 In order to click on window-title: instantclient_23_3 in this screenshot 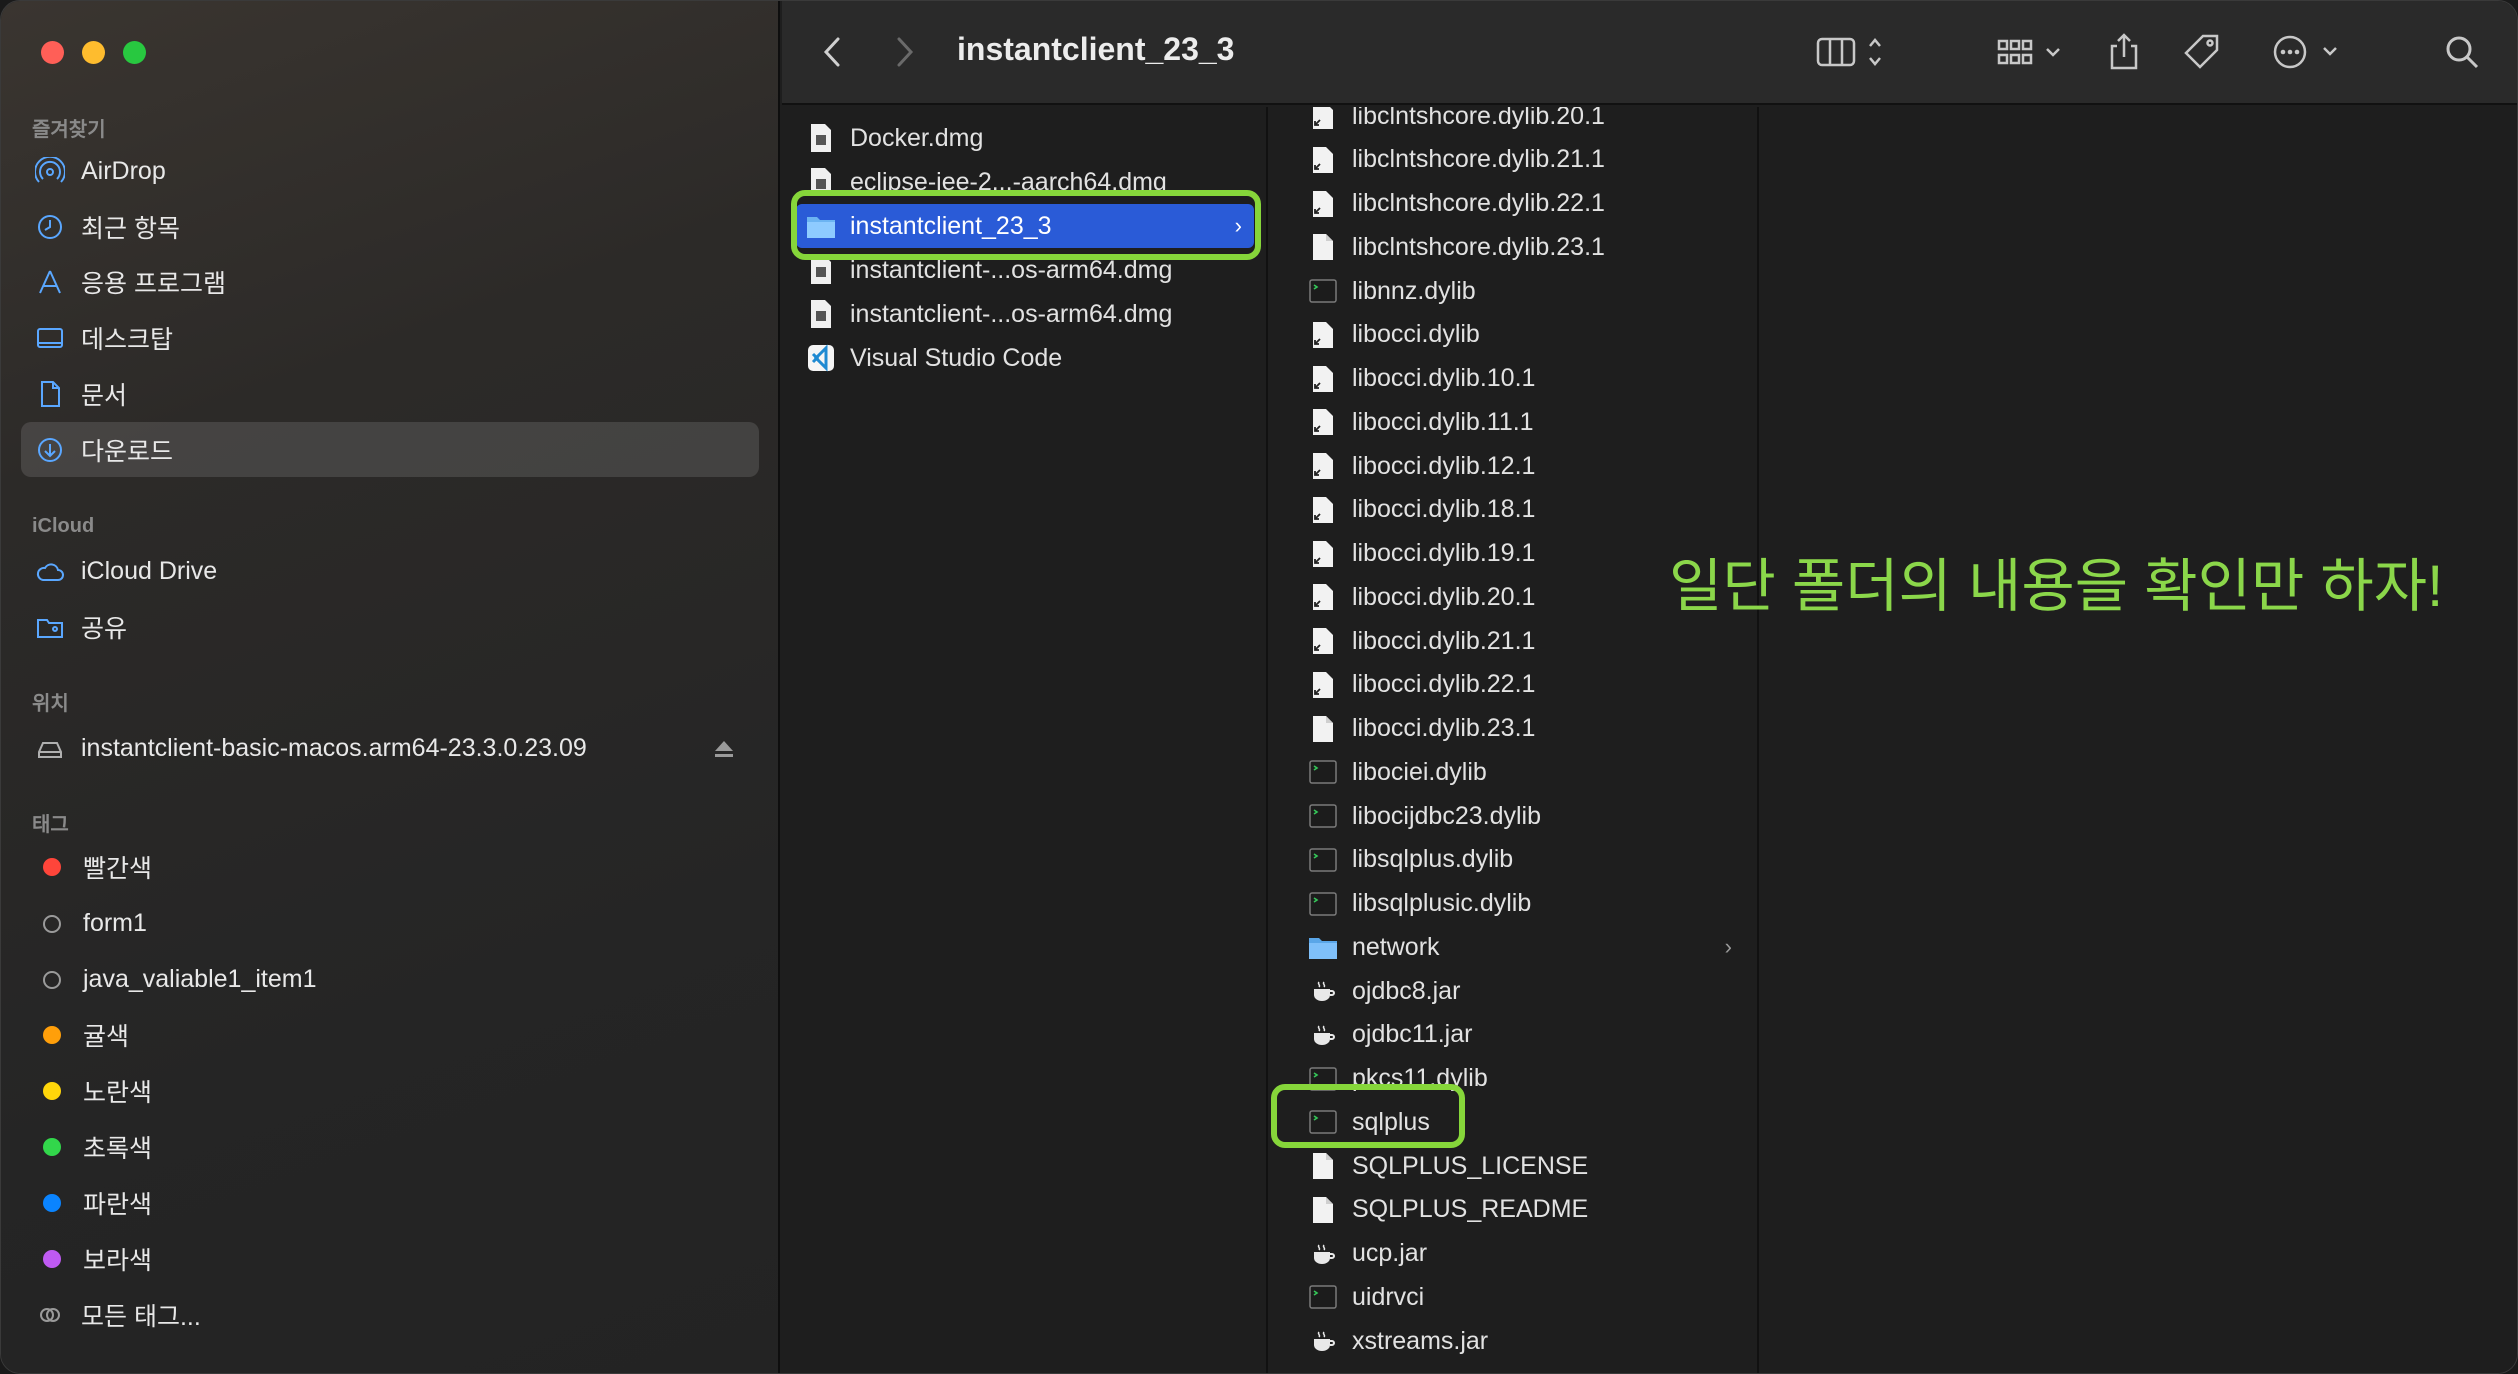, I will do `click(1096, 49)`.